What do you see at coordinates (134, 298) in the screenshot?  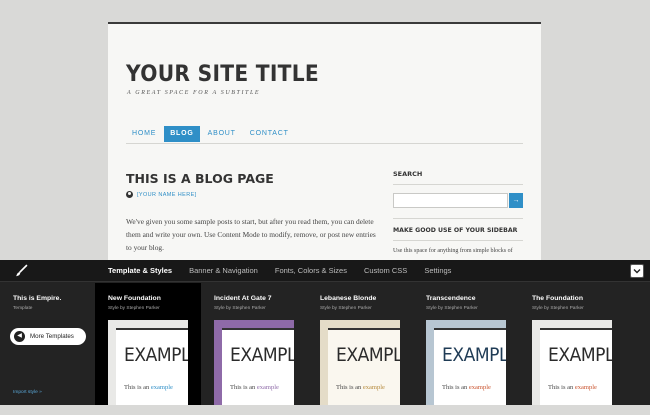 I see `template-name: New Foundation` at bounding box center [134, 298].